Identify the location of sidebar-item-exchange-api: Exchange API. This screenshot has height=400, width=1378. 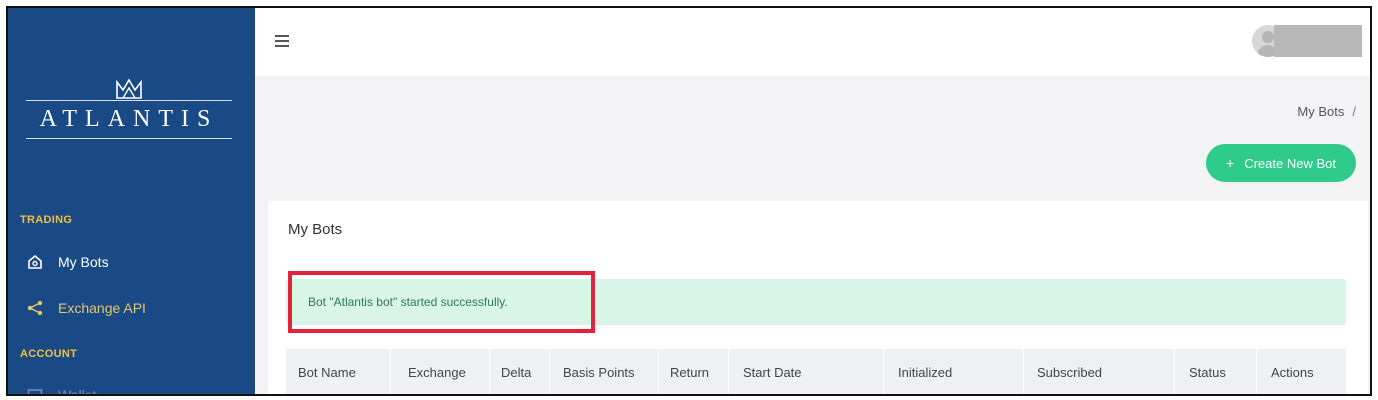
(86, 308).